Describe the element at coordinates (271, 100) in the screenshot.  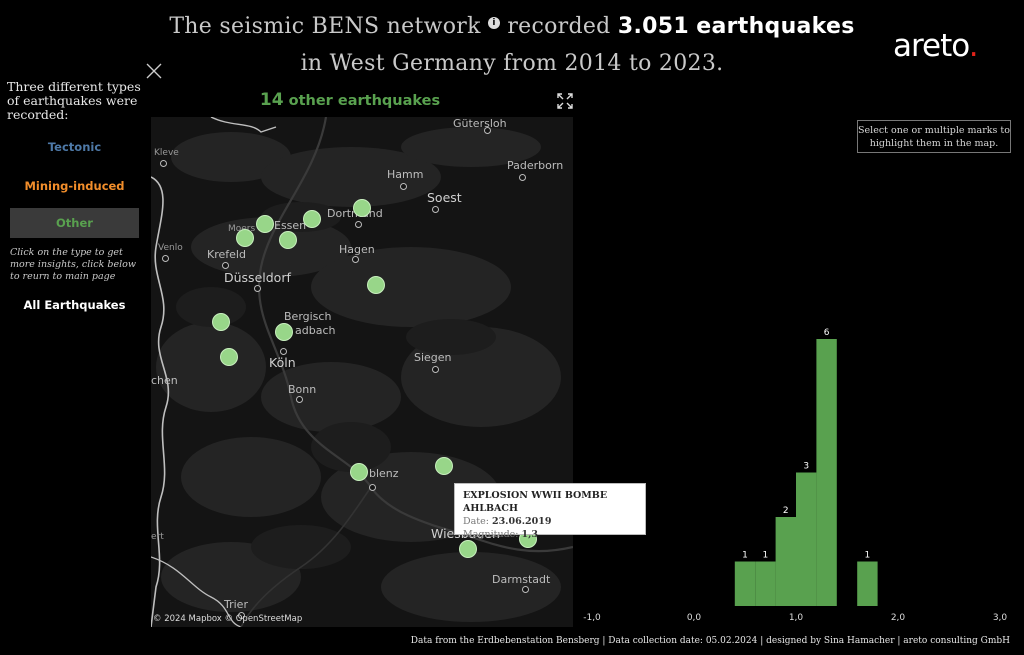
I see `map-heading-count: 14` at that location.